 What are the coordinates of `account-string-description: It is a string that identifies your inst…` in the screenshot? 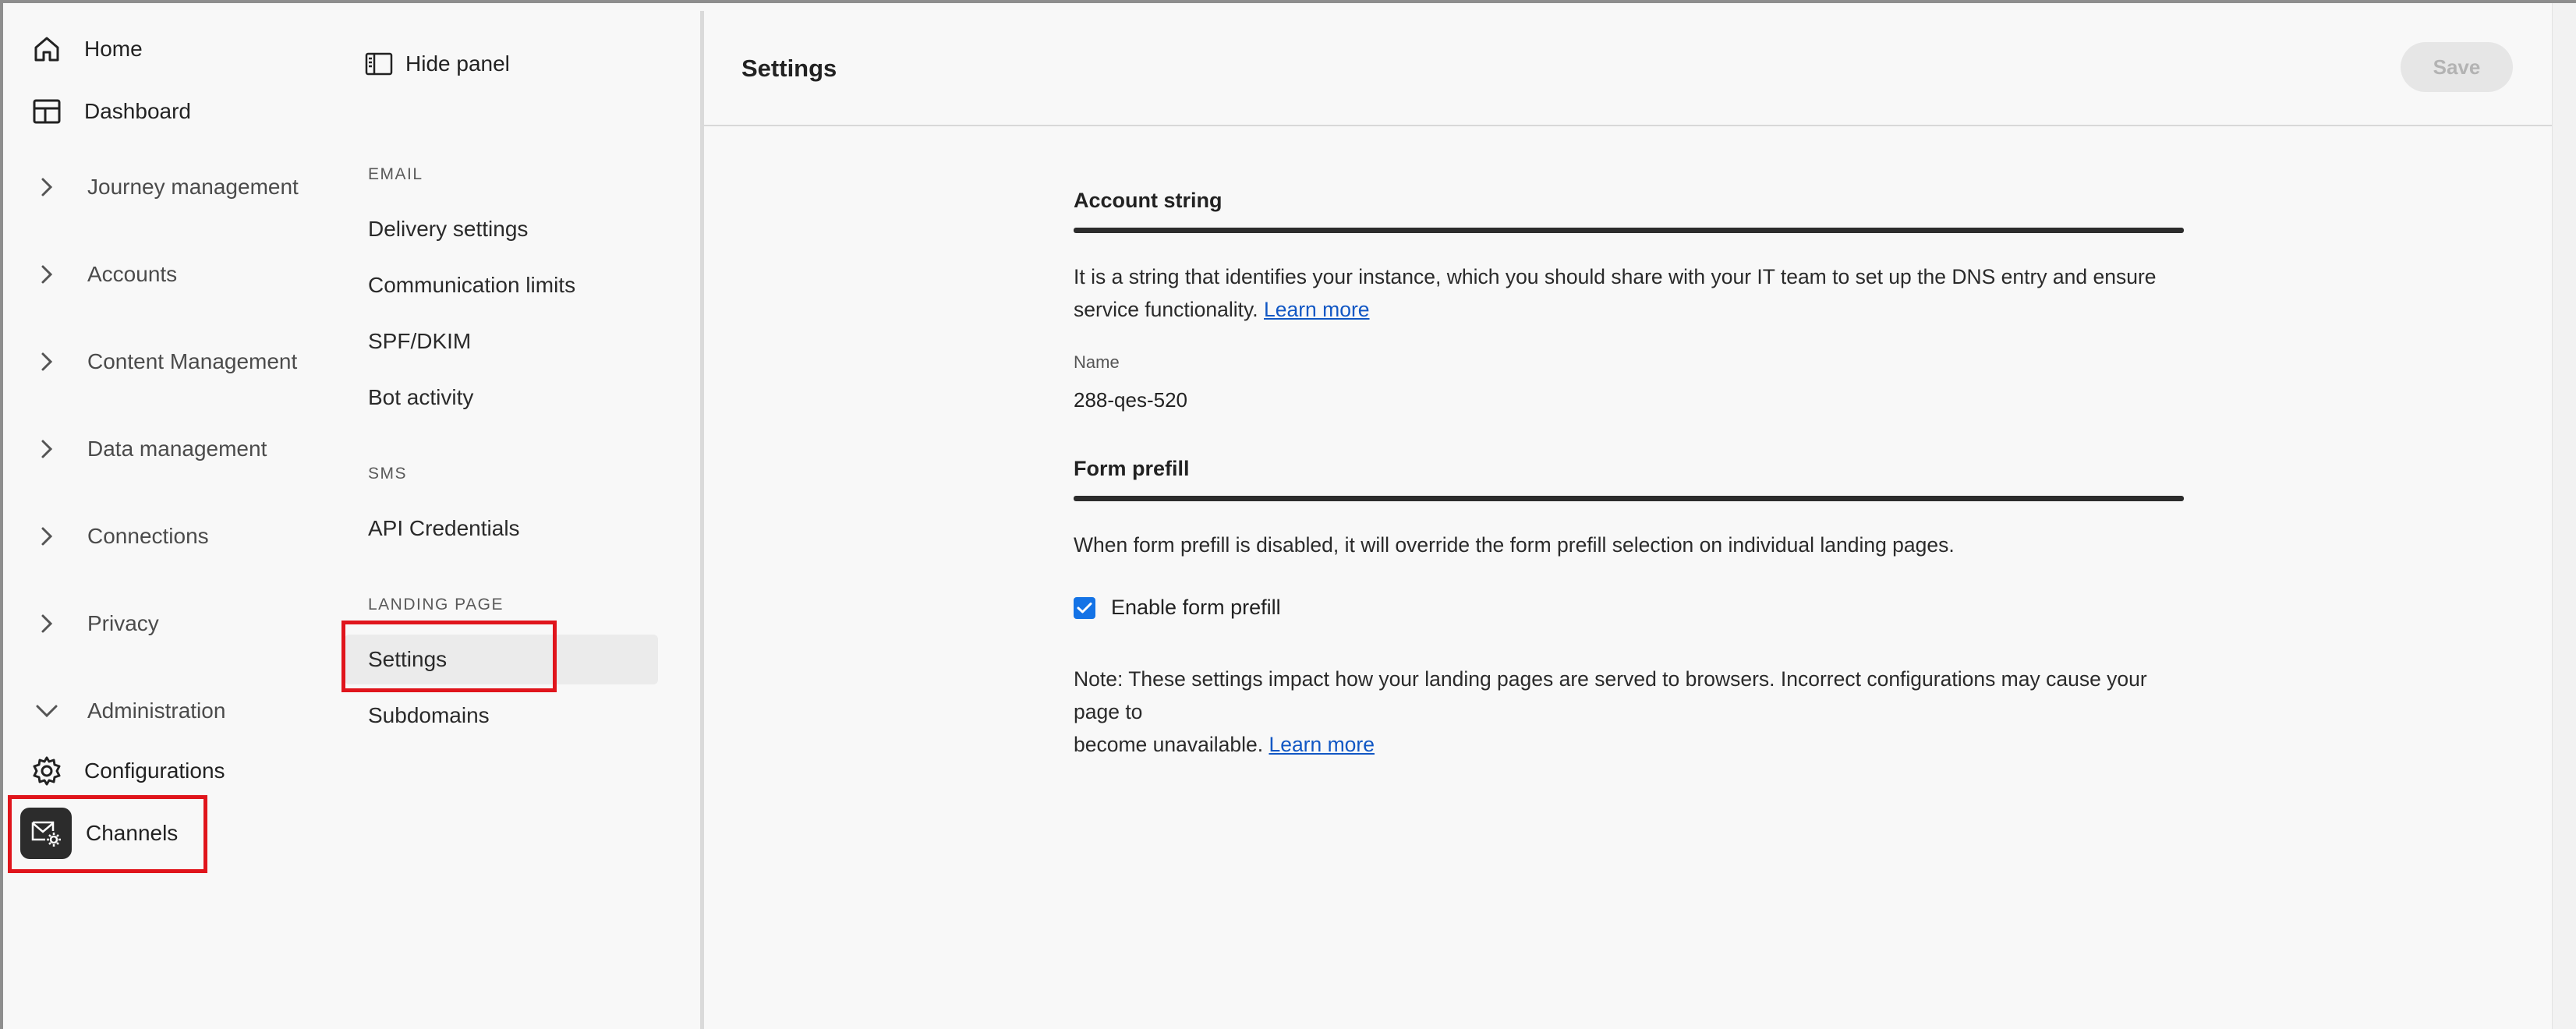 It's located at (1629, 293).